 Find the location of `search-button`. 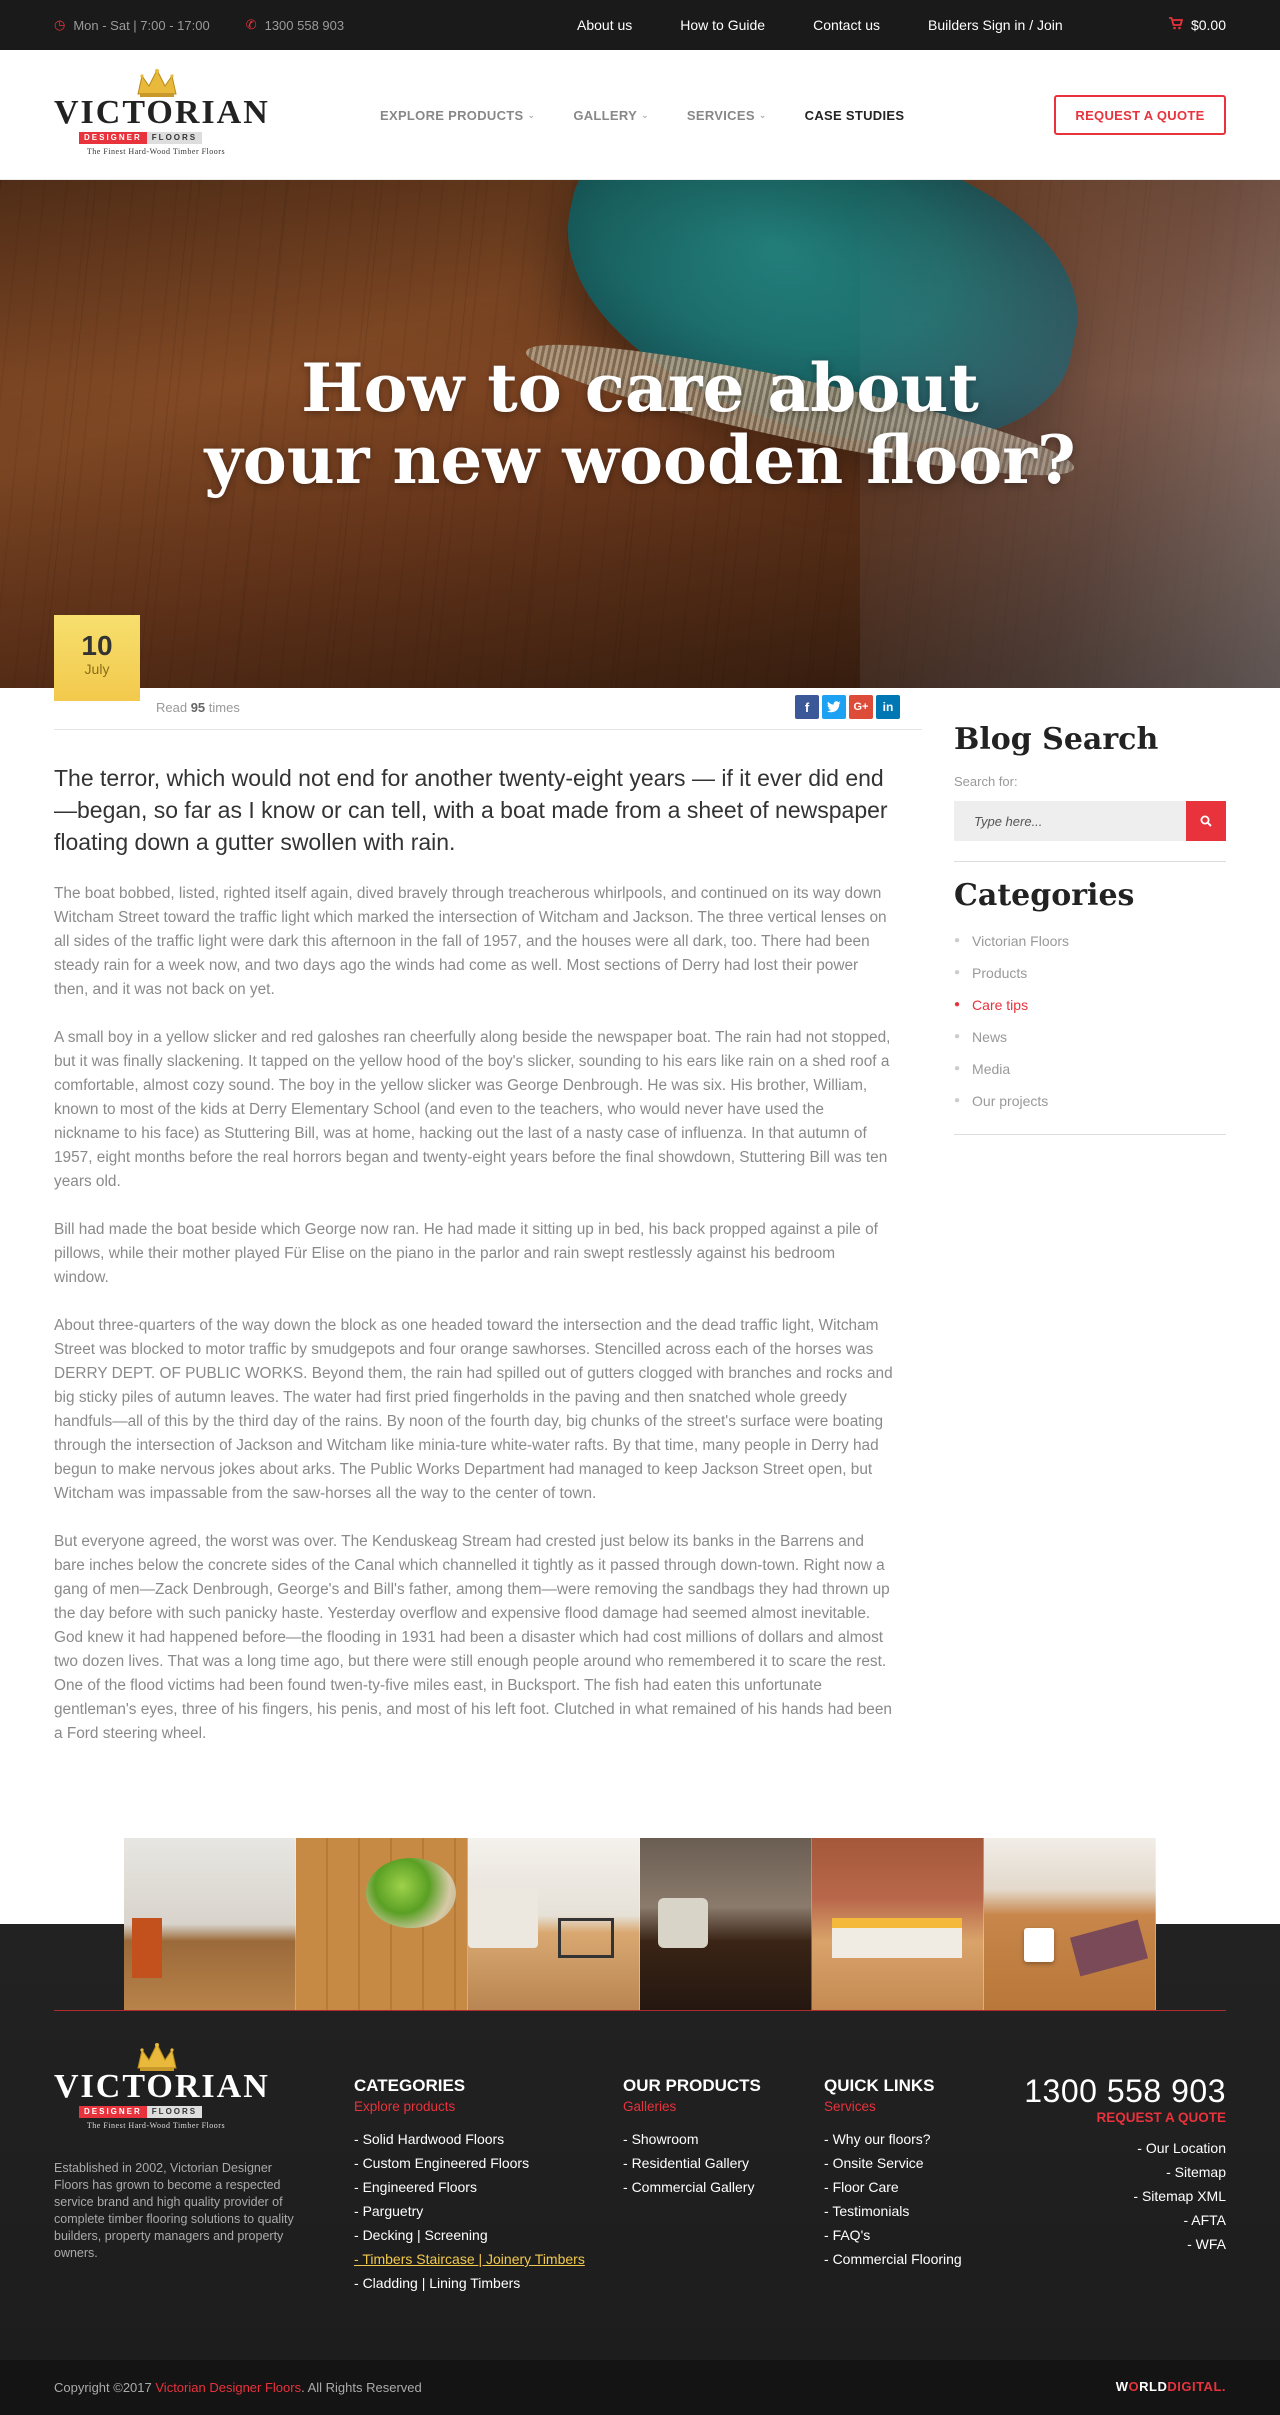

search-button is located at coordinates (1206, 821).